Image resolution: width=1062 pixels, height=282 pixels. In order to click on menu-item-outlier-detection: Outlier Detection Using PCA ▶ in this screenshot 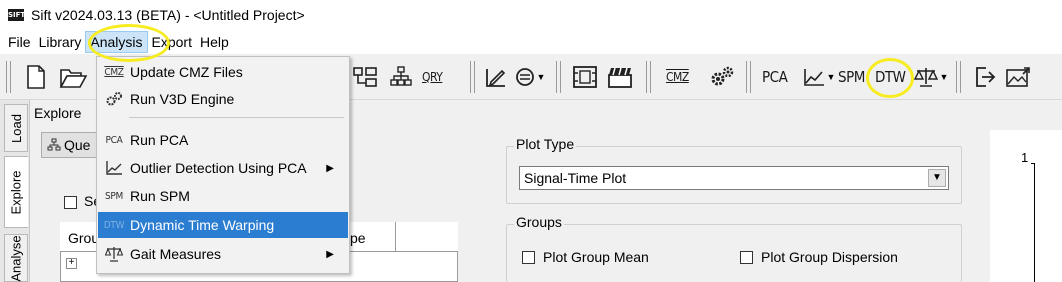, I will do `click(223, 168)`.